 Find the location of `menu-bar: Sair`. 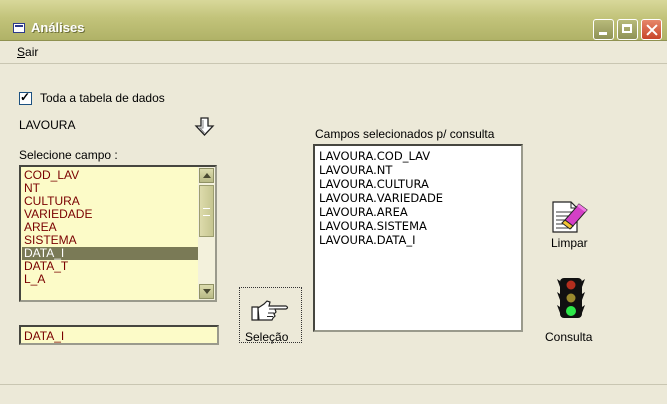

menu-bar: Sair is located at coordinates (333, 52).